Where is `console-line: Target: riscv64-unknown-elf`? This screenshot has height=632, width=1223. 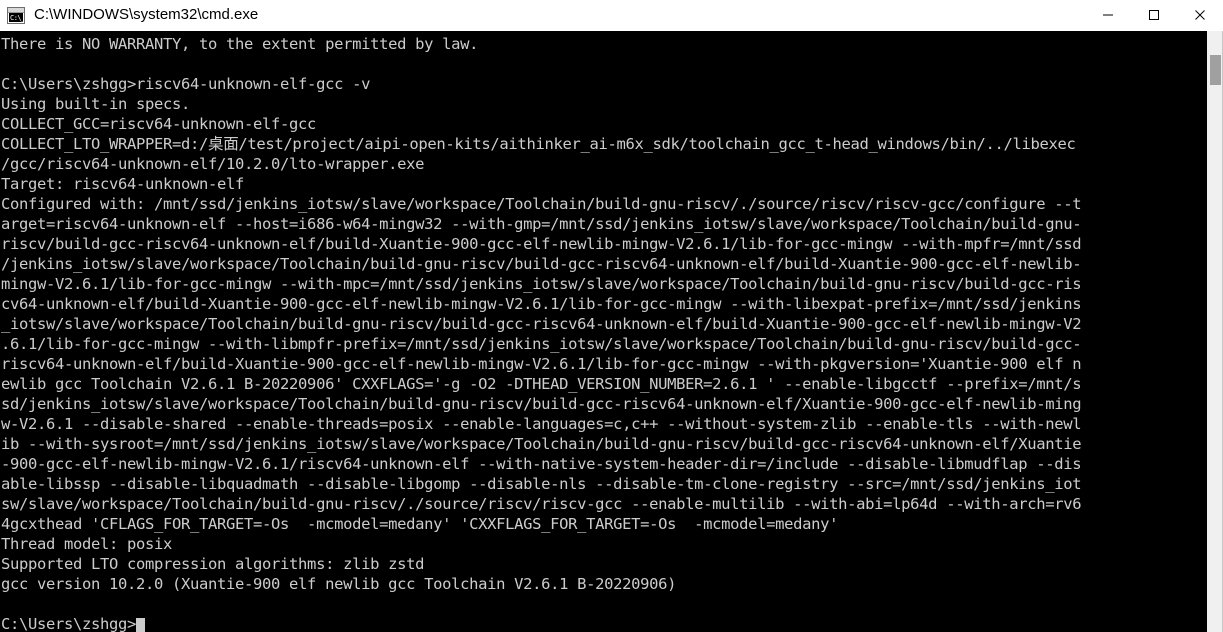 console-line: Target: riscv64-unknown-elf is located at coordinates (123, 184).